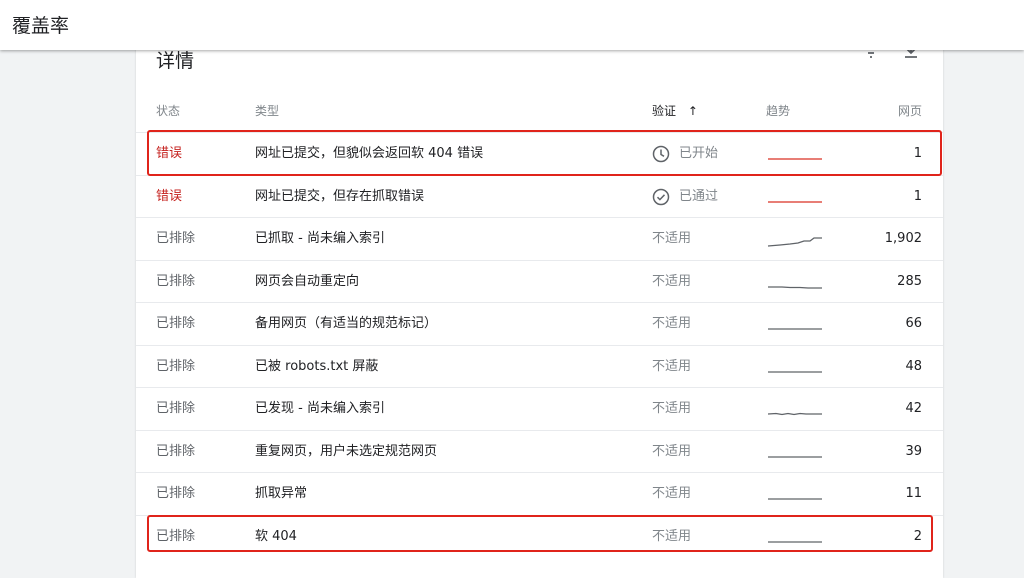 This screenshot has width=1024, height=578. I want to click on table-row: 已排除 已被 robots.txt 屏蔽 不适用 48, so click(539, 366).